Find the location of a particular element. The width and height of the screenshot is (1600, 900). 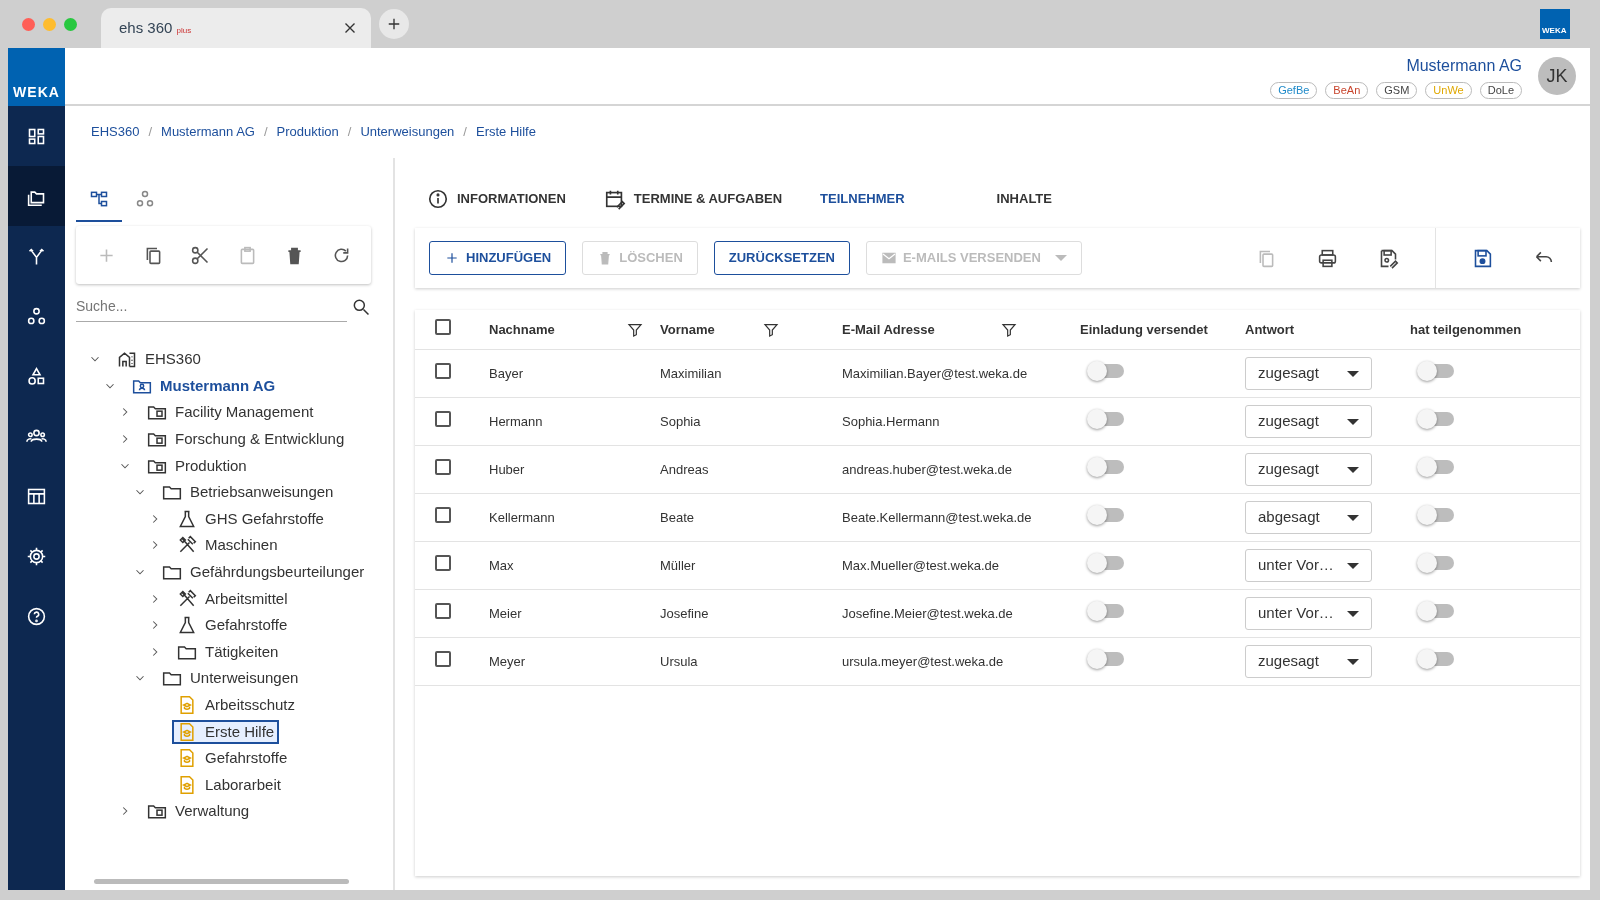

table-cell: Müller is located at coordinates (678, 565).